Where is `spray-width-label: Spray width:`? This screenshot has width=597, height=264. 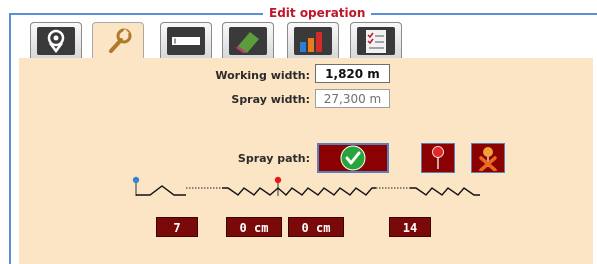
spray-width-label: Spray width: is located at coordinates (270, 99).